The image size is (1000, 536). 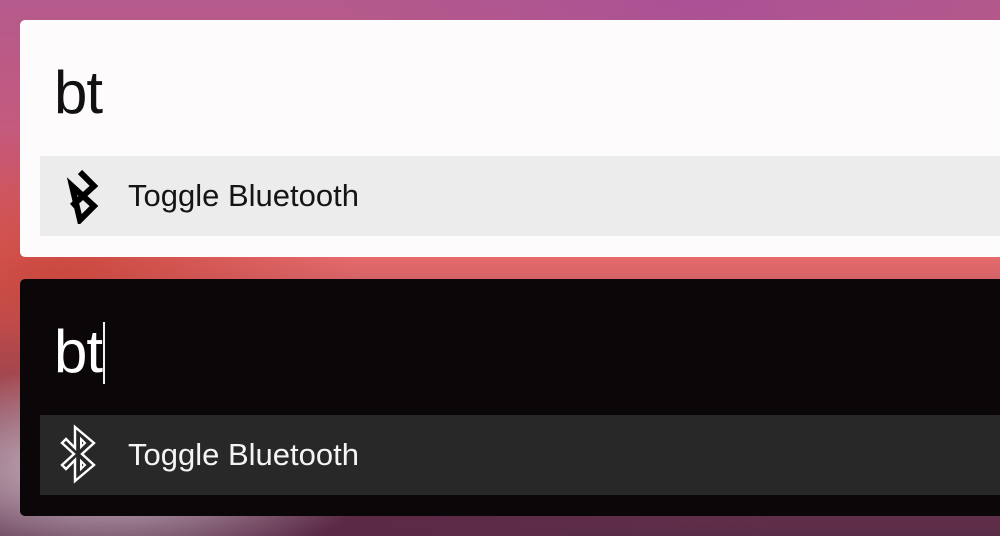 What do you see at coordinates (104, 353) in the screenshot?
I see `text-caret` at bounding box center [104, 353].